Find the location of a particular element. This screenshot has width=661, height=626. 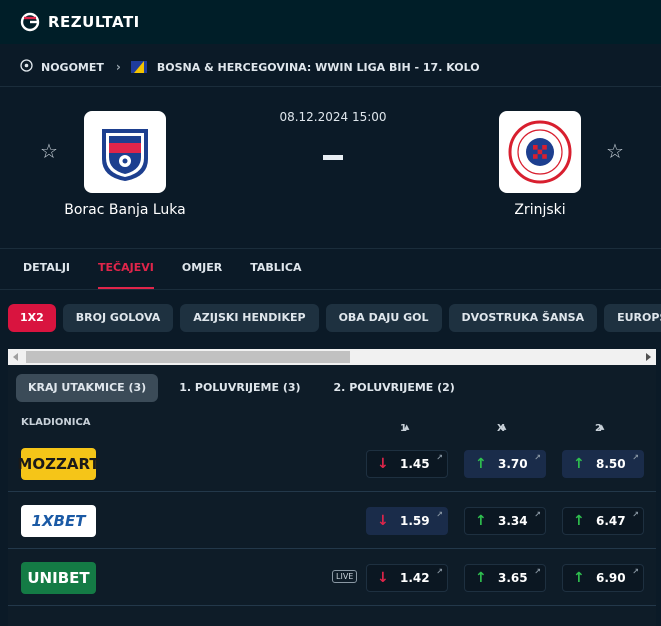

odd-away: ↑ 8.50 ↗ is located at coordinates (603, 464).